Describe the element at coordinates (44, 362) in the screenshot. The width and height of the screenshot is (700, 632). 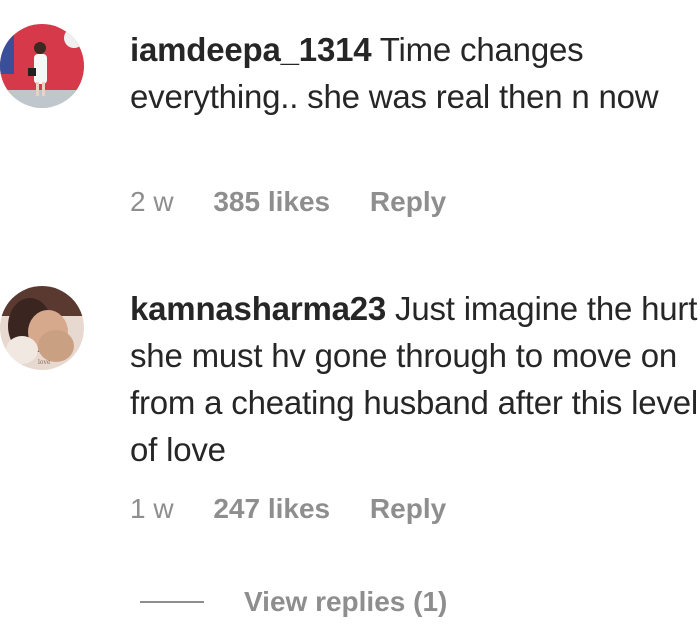
I see `svg-text: love` at that location.